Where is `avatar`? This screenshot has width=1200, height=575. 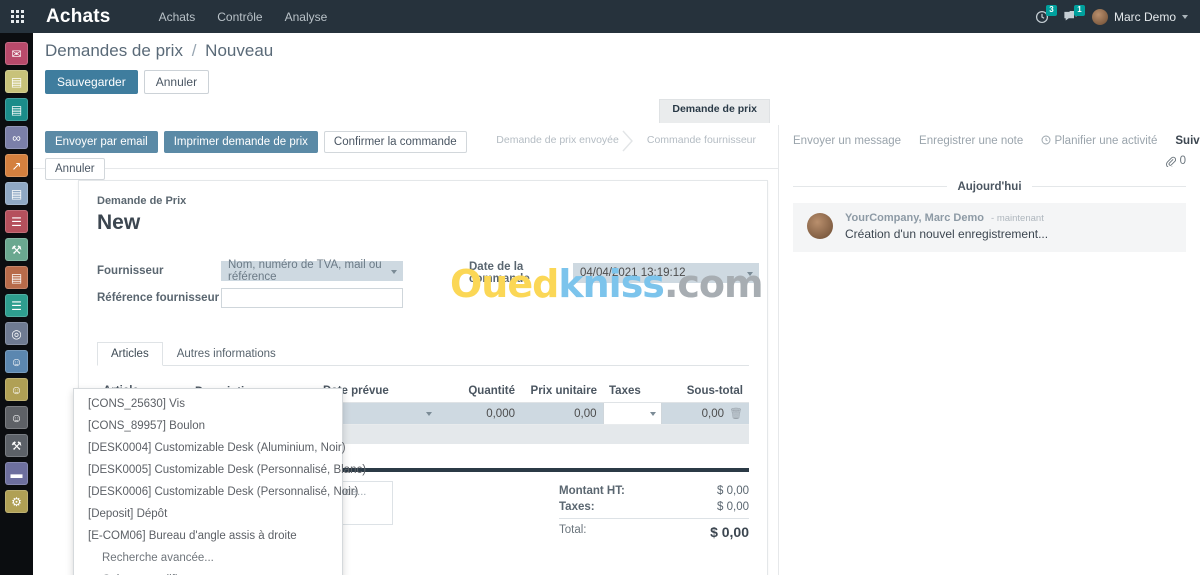 avatar is located at coordinates (1099, 16).